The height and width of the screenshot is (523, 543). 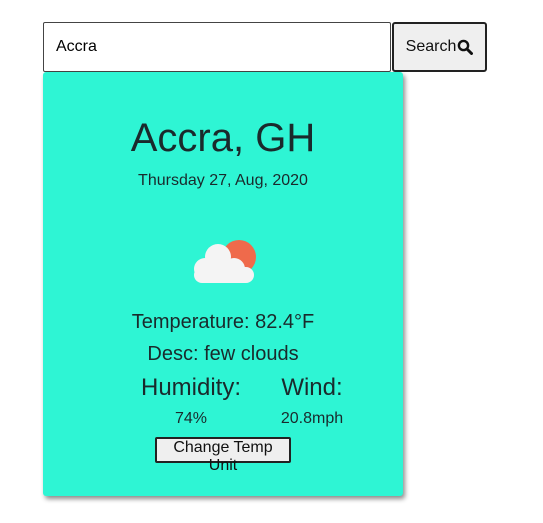 What do you see at coordinates (225, 261) in the screenshot?
I see `few-clouds-day-icon` at bounding box center [225, 261].